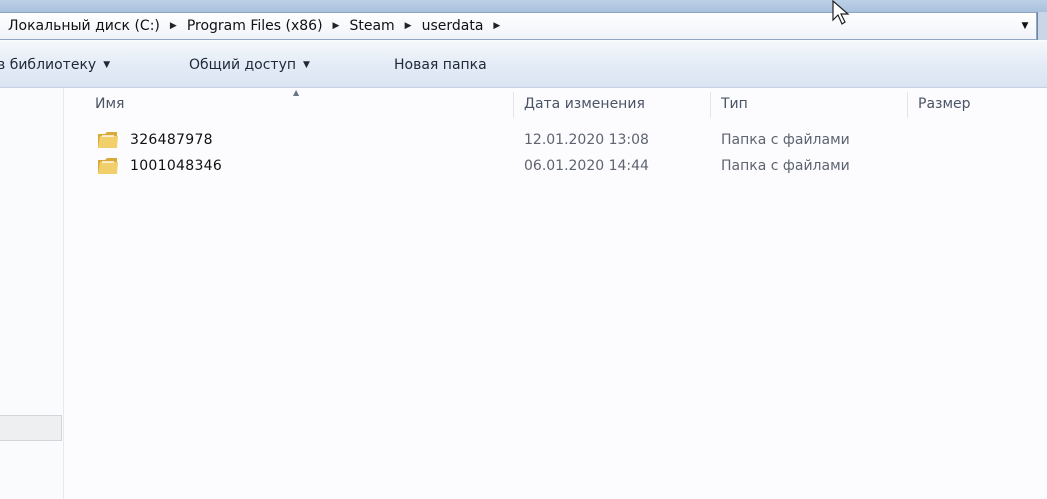 The image size is (1047, 499). I want to click on new-folder-button: Новая папка, so click(440, 64).